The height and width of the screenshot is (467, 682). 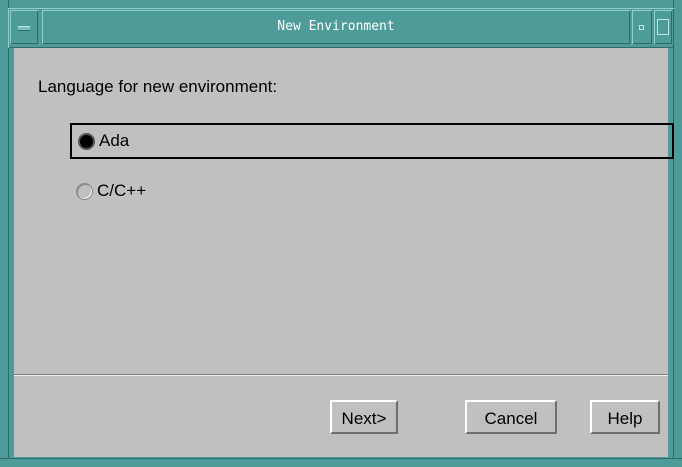 What do you see at coordinates (158, 86) in the screenshot?
I see `language-prompt: Language for new environment:` at bounding box center [158, 86].